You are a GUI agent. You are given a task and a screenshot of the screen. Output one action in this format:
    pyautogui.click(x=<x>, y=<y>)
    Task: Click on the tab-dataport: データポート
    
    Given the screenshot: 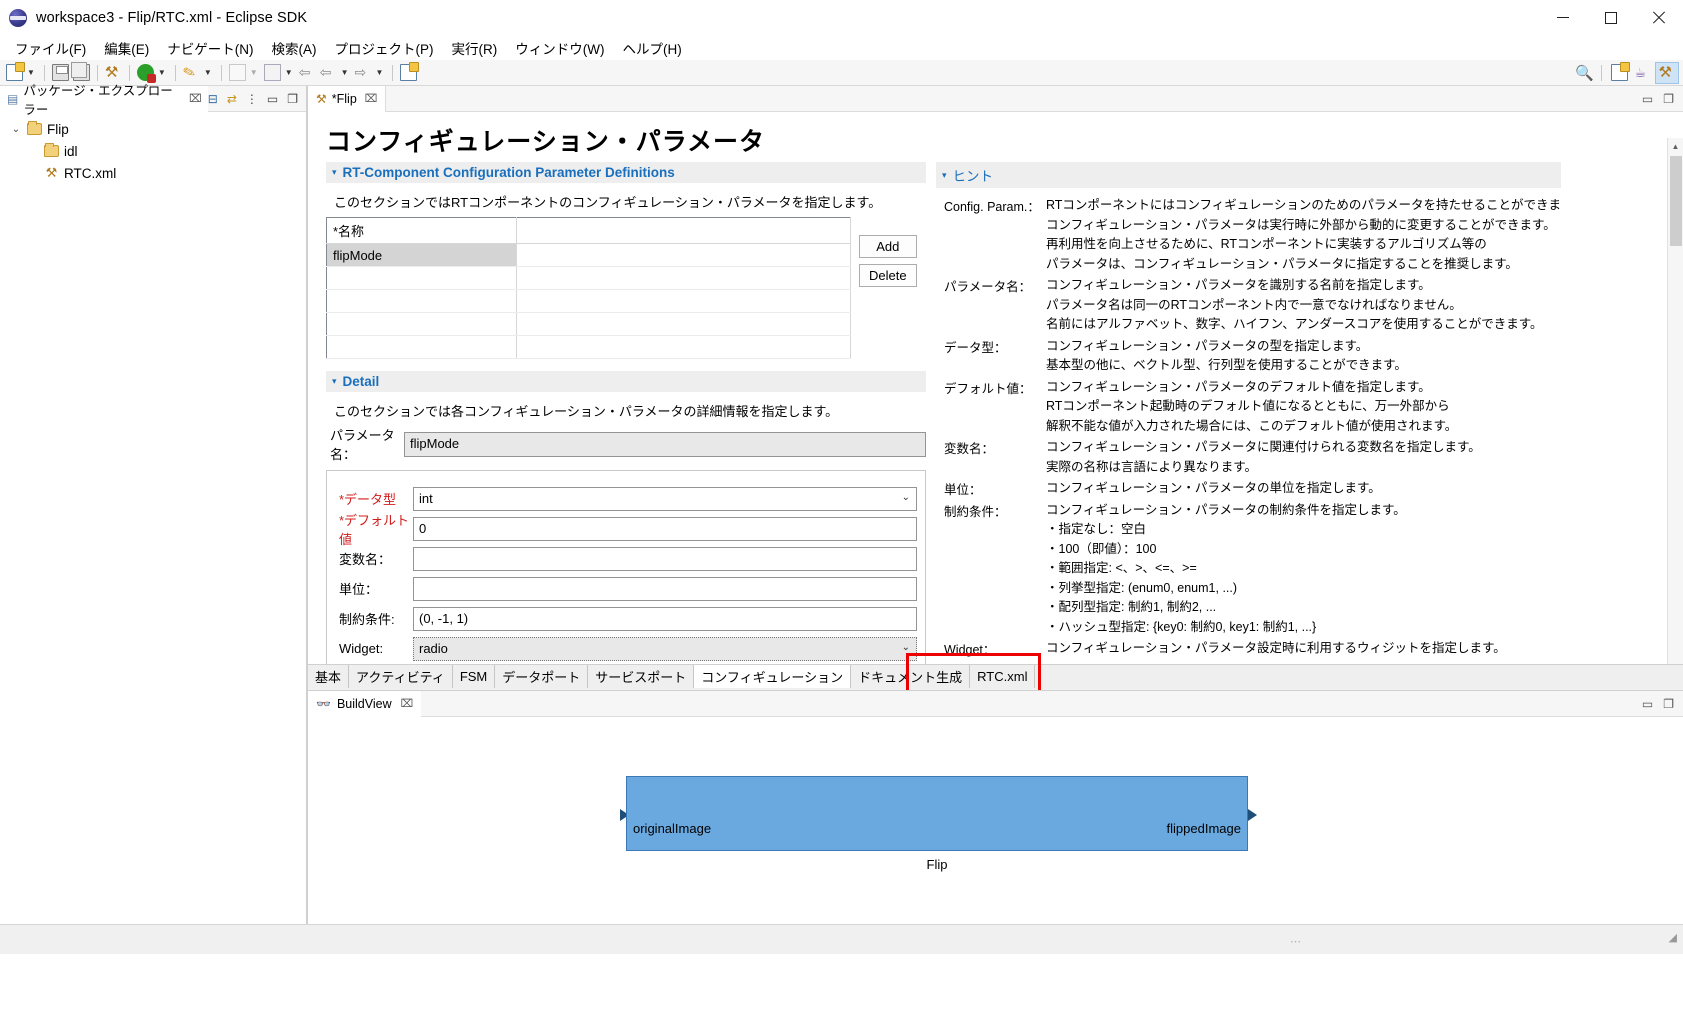 What is the action you would take?
    pyautogui.click(x=542, y=676)
    